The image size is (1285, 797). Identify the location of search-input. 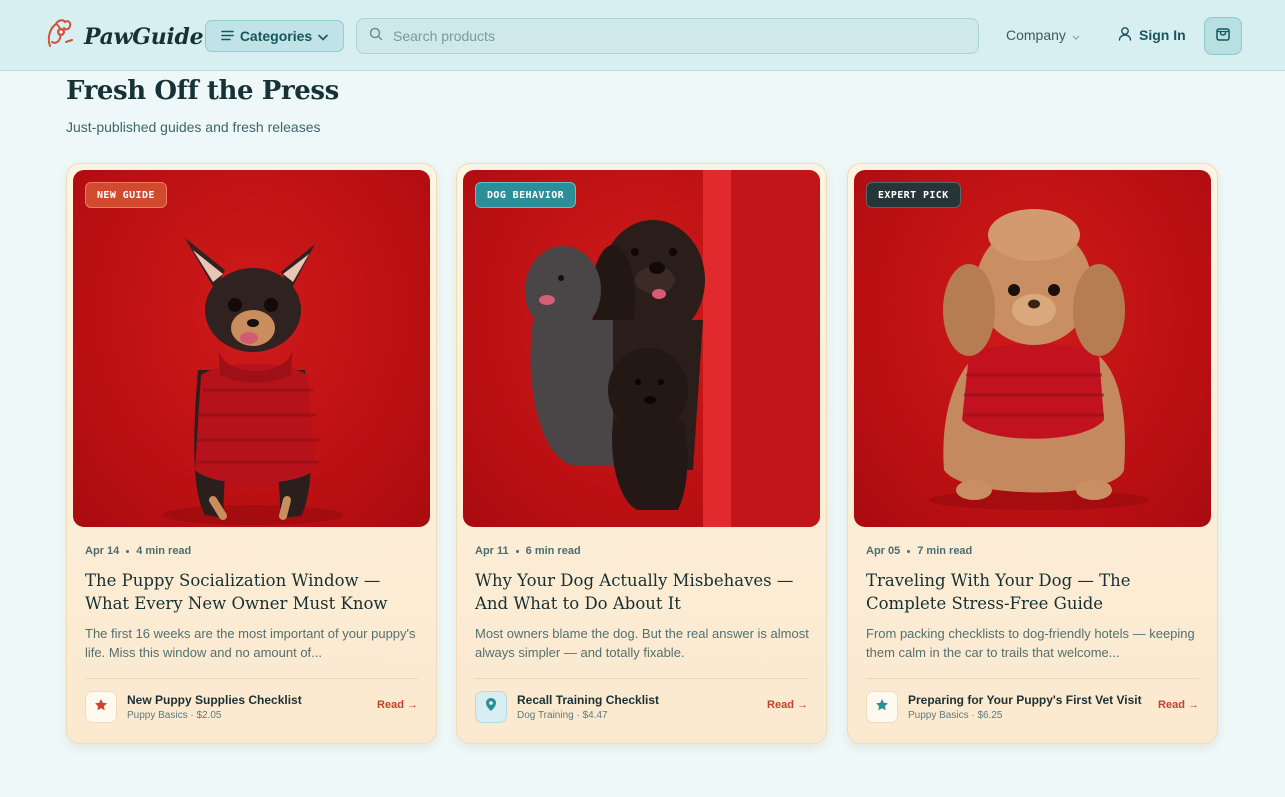
(673, 36).